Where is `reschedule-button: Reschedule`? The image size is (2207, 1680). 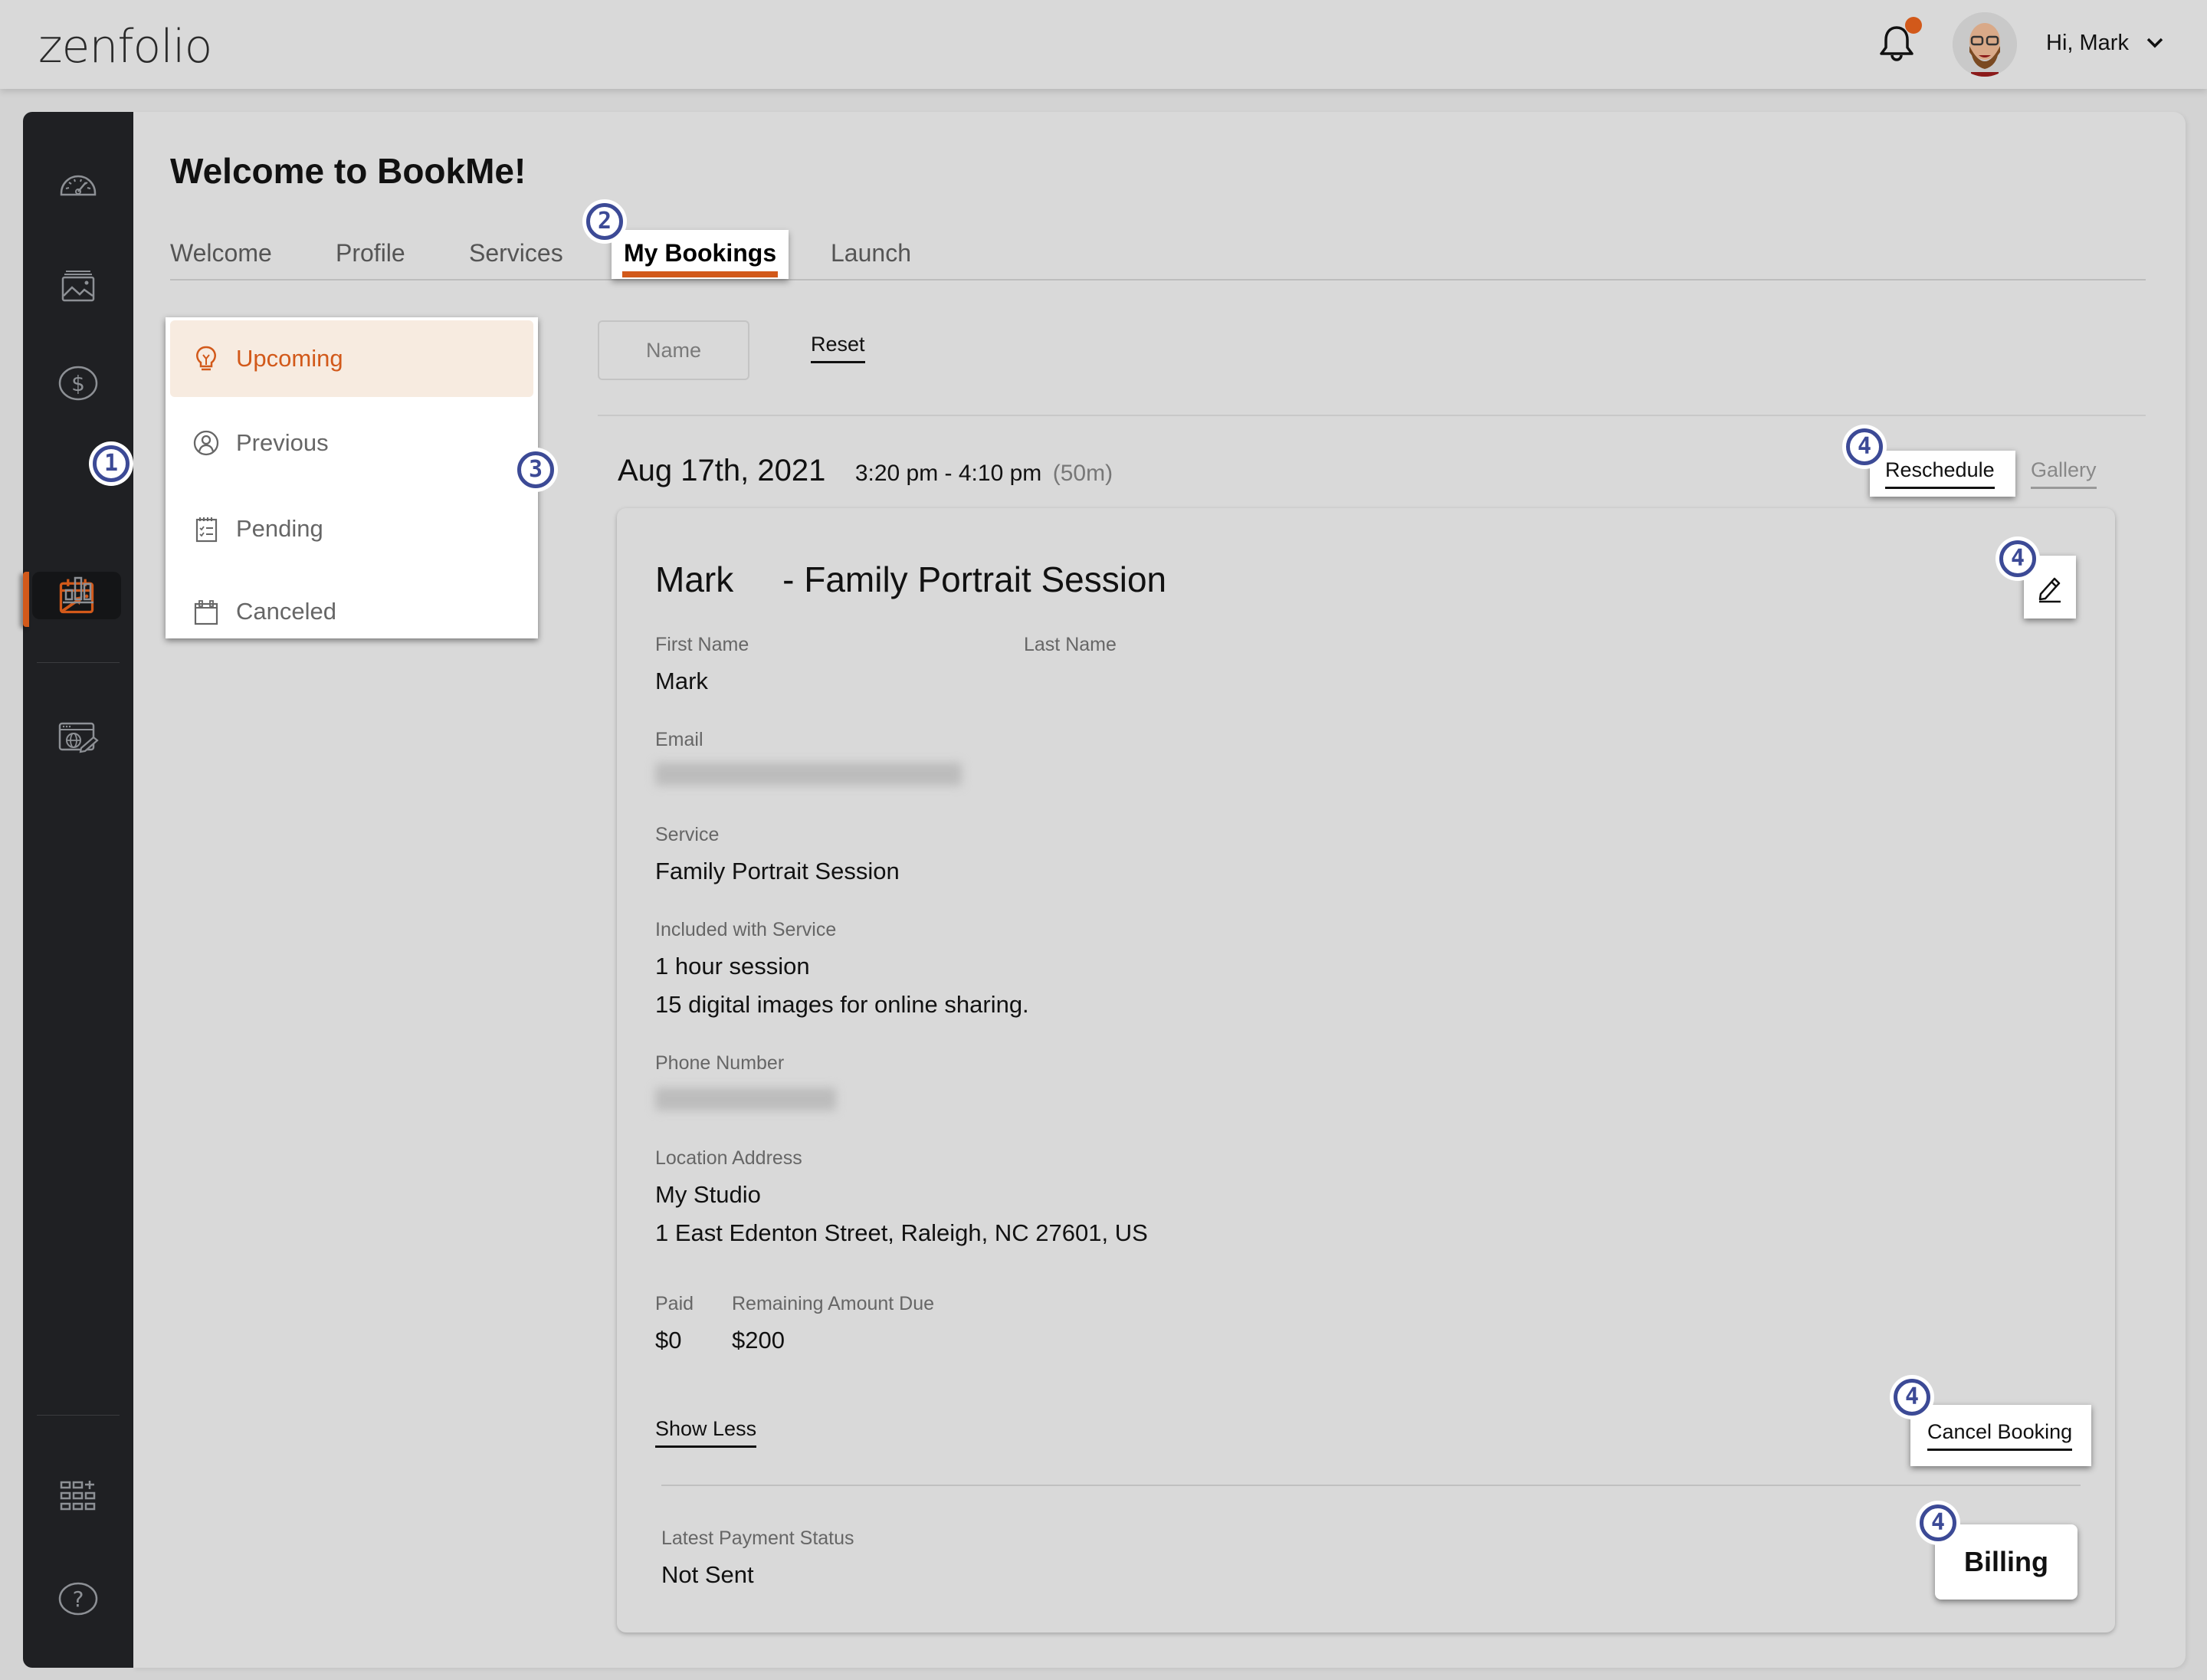
reschedule-button: Reschedule is located at coordinates (1942, 474).